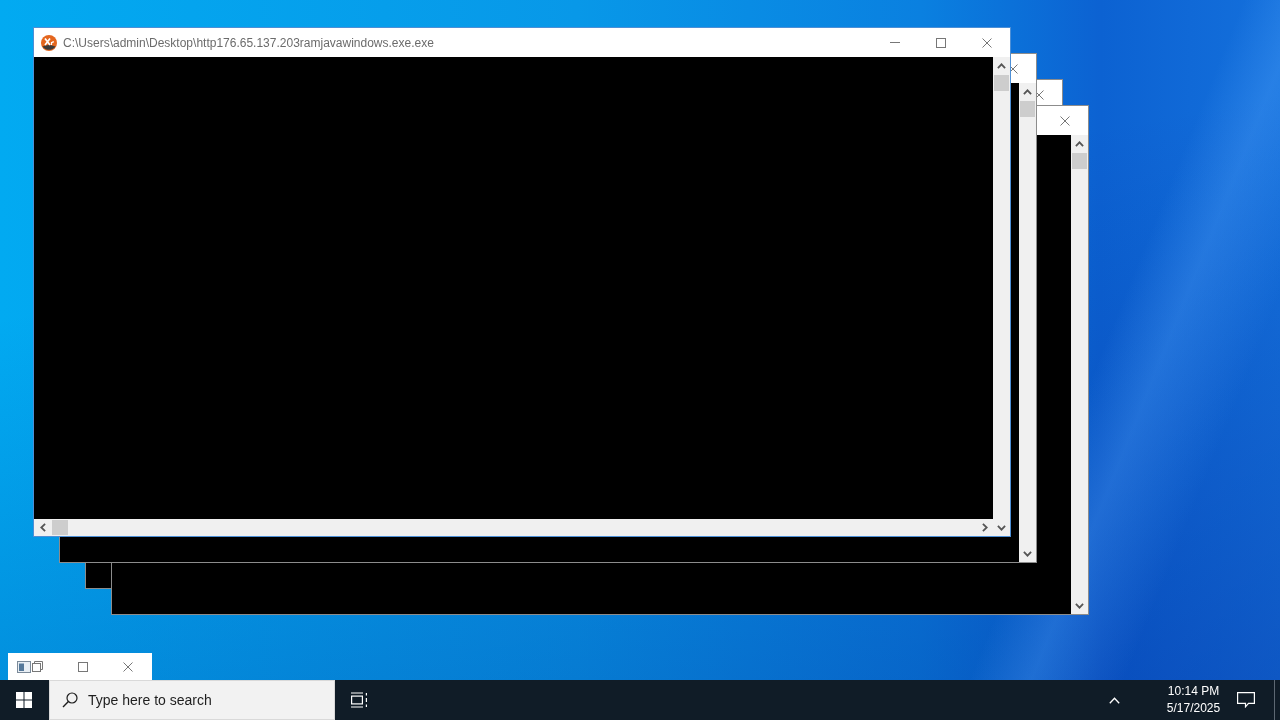 This screenshot has height=720, width=1280. What do you see at coordinates (513, 527) in the screenshot?
I see `horizontal-scrollbar` at bounding box center [513, 527].